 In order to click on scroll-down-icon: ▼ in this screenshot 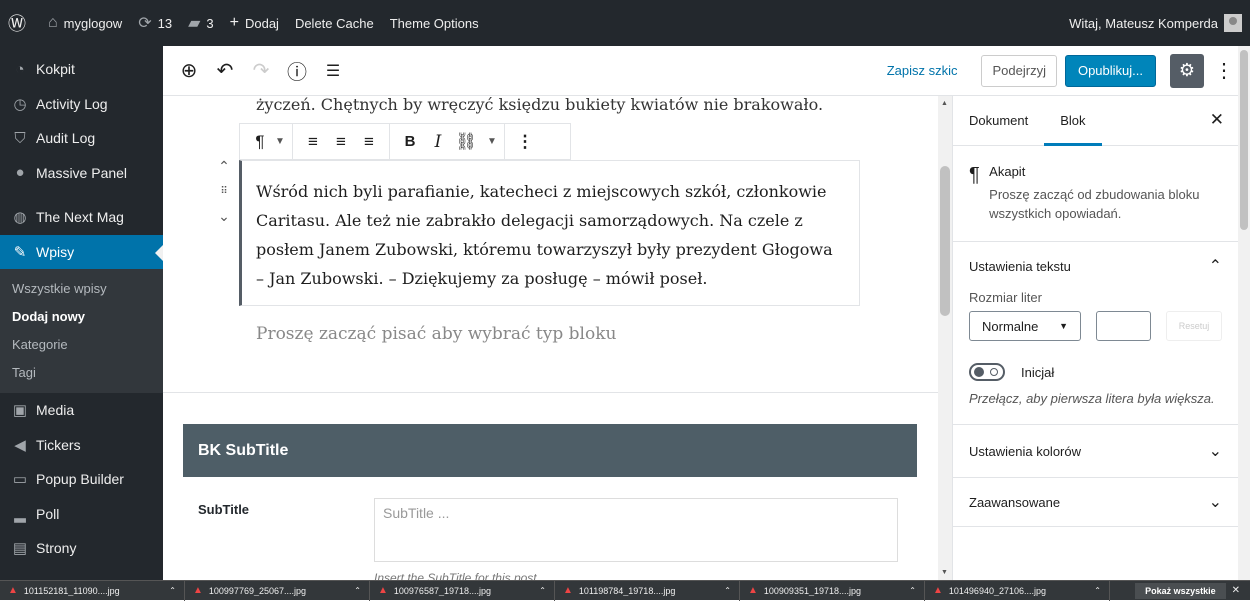, I will do `click(944, 572)`.